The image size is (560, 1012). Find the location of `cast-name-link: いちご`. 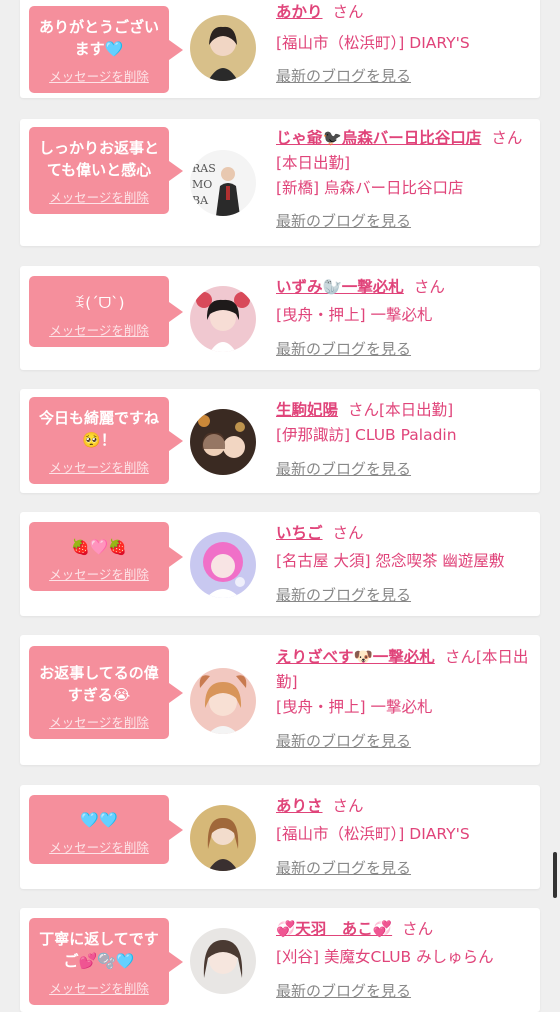

cast-name-link: いちご is located at coordinates (299, 533).